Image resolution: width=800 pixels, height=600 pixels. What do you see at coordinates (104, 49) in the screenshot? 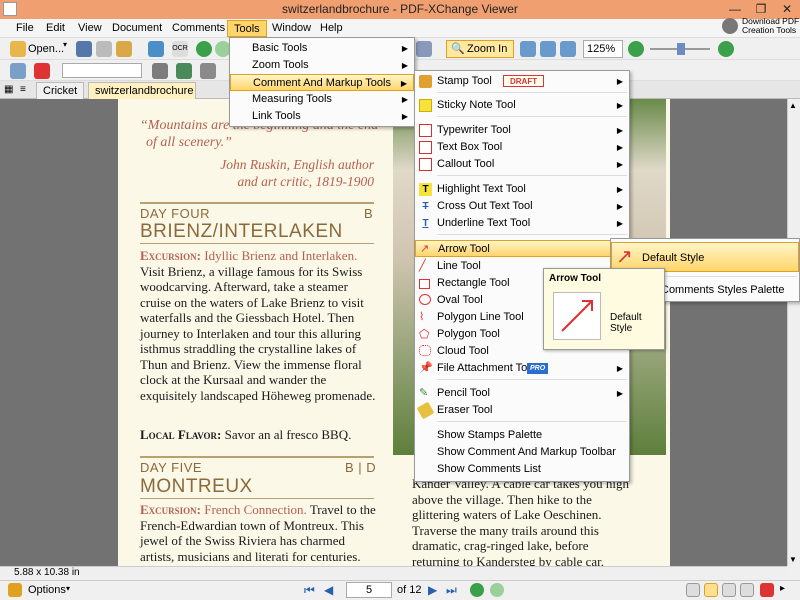
I see `print-icon` at bounding box center [104, 49].